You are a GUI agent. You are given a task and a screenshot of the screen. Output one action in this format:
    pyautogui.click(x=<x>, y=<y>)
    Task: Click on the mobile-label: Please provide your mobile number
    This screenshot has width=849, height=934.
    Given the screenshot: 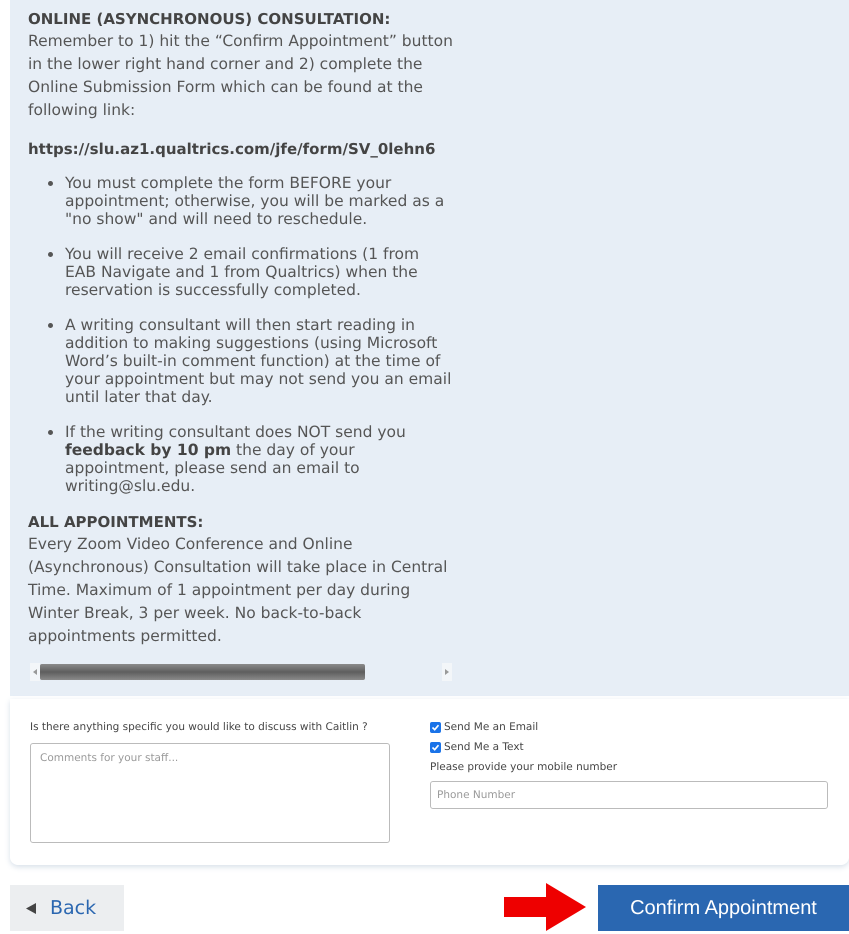 What is the action you would take?
    pyautogui.click(x=524, y=767)
    